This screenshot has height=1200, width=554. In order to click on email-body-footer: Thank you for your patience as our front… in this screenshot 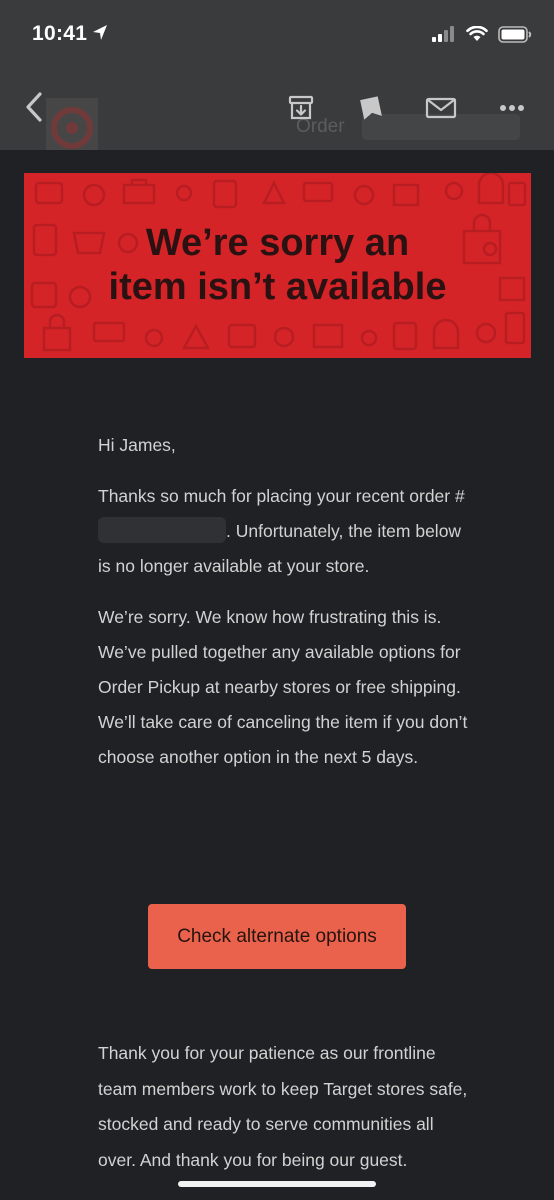, I will do `click(284, 1107)`.